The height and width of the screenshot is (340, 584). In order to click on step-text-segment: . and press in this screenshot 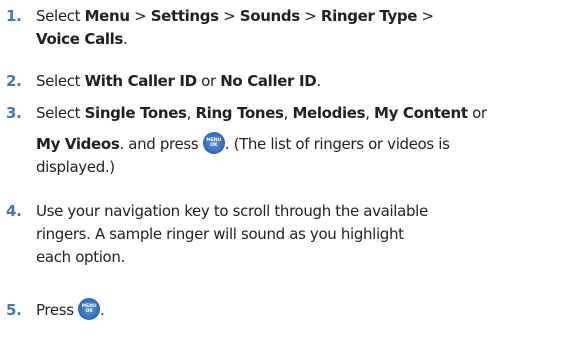, I will do `click(161, 144)`.